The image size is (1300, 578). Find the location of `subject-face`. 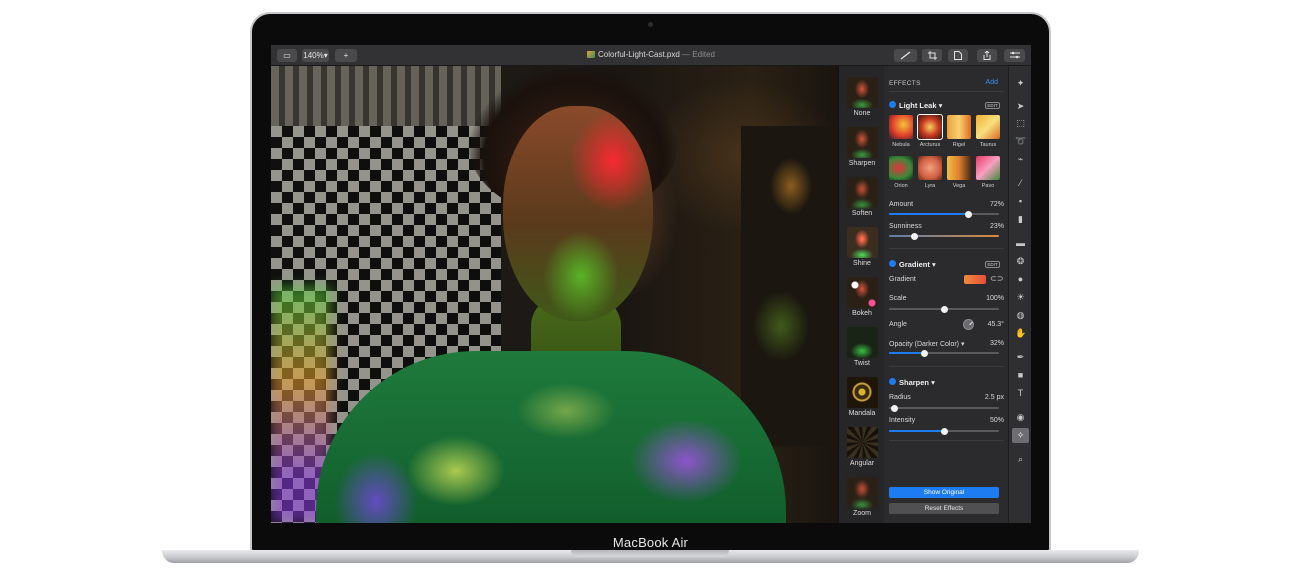

subject-face is located at coordinates (578, 213).